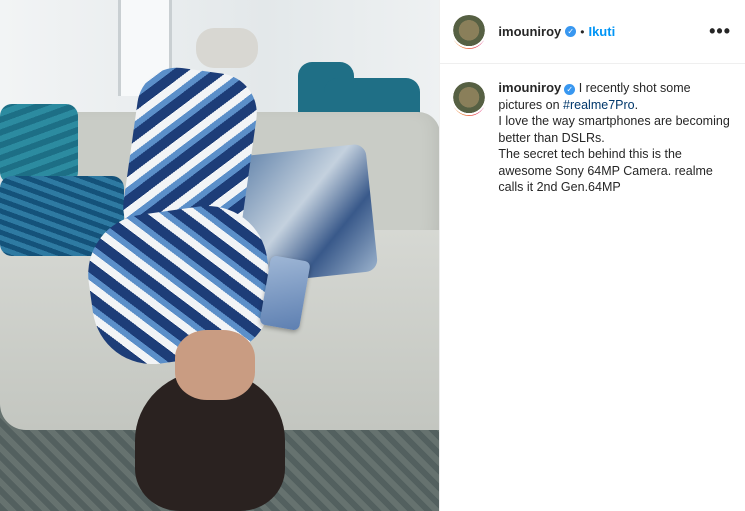  I want to click on photo-shoes, so click(227, 48).